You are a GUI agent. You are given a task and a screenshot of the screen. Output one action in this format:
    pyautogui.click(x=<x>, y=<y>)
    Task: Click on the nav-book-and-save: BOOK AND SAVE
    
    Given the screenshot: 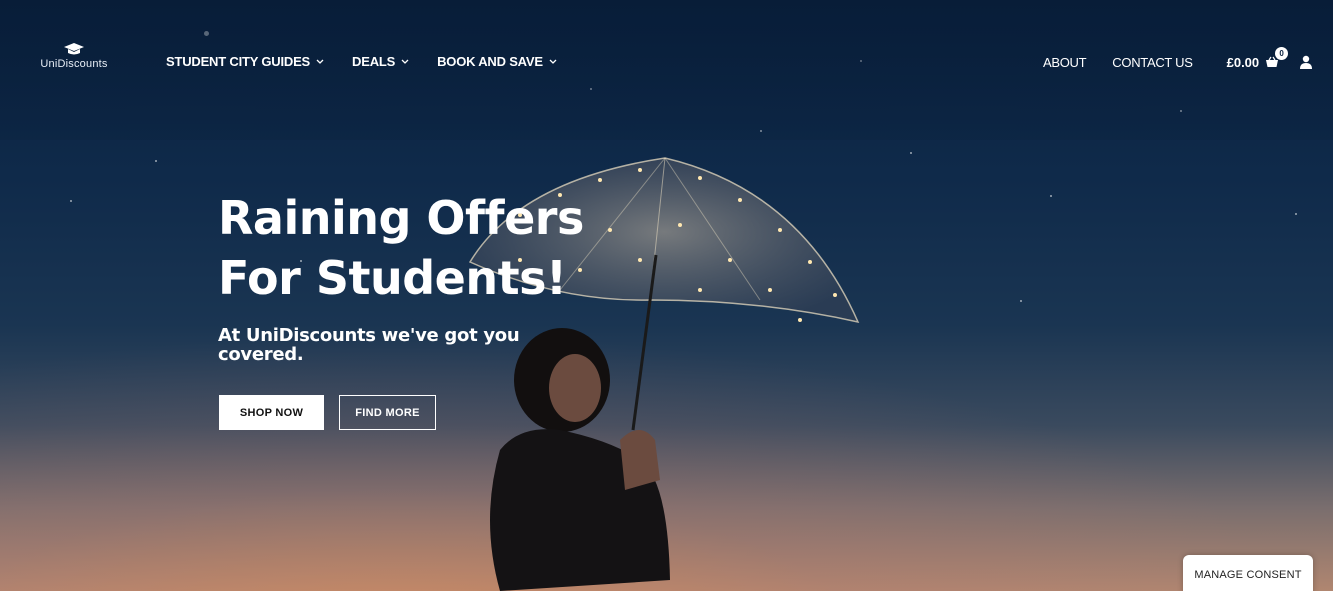 What is the action you would take?
    pyautogui.click(x=497, y=61)
    